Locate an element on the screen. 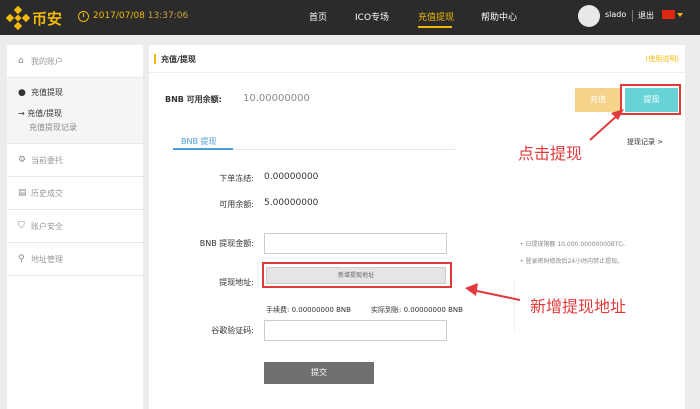 This screenshot has width=700, height=409. arrow-to-address-line is located at coordinates (496, 295).